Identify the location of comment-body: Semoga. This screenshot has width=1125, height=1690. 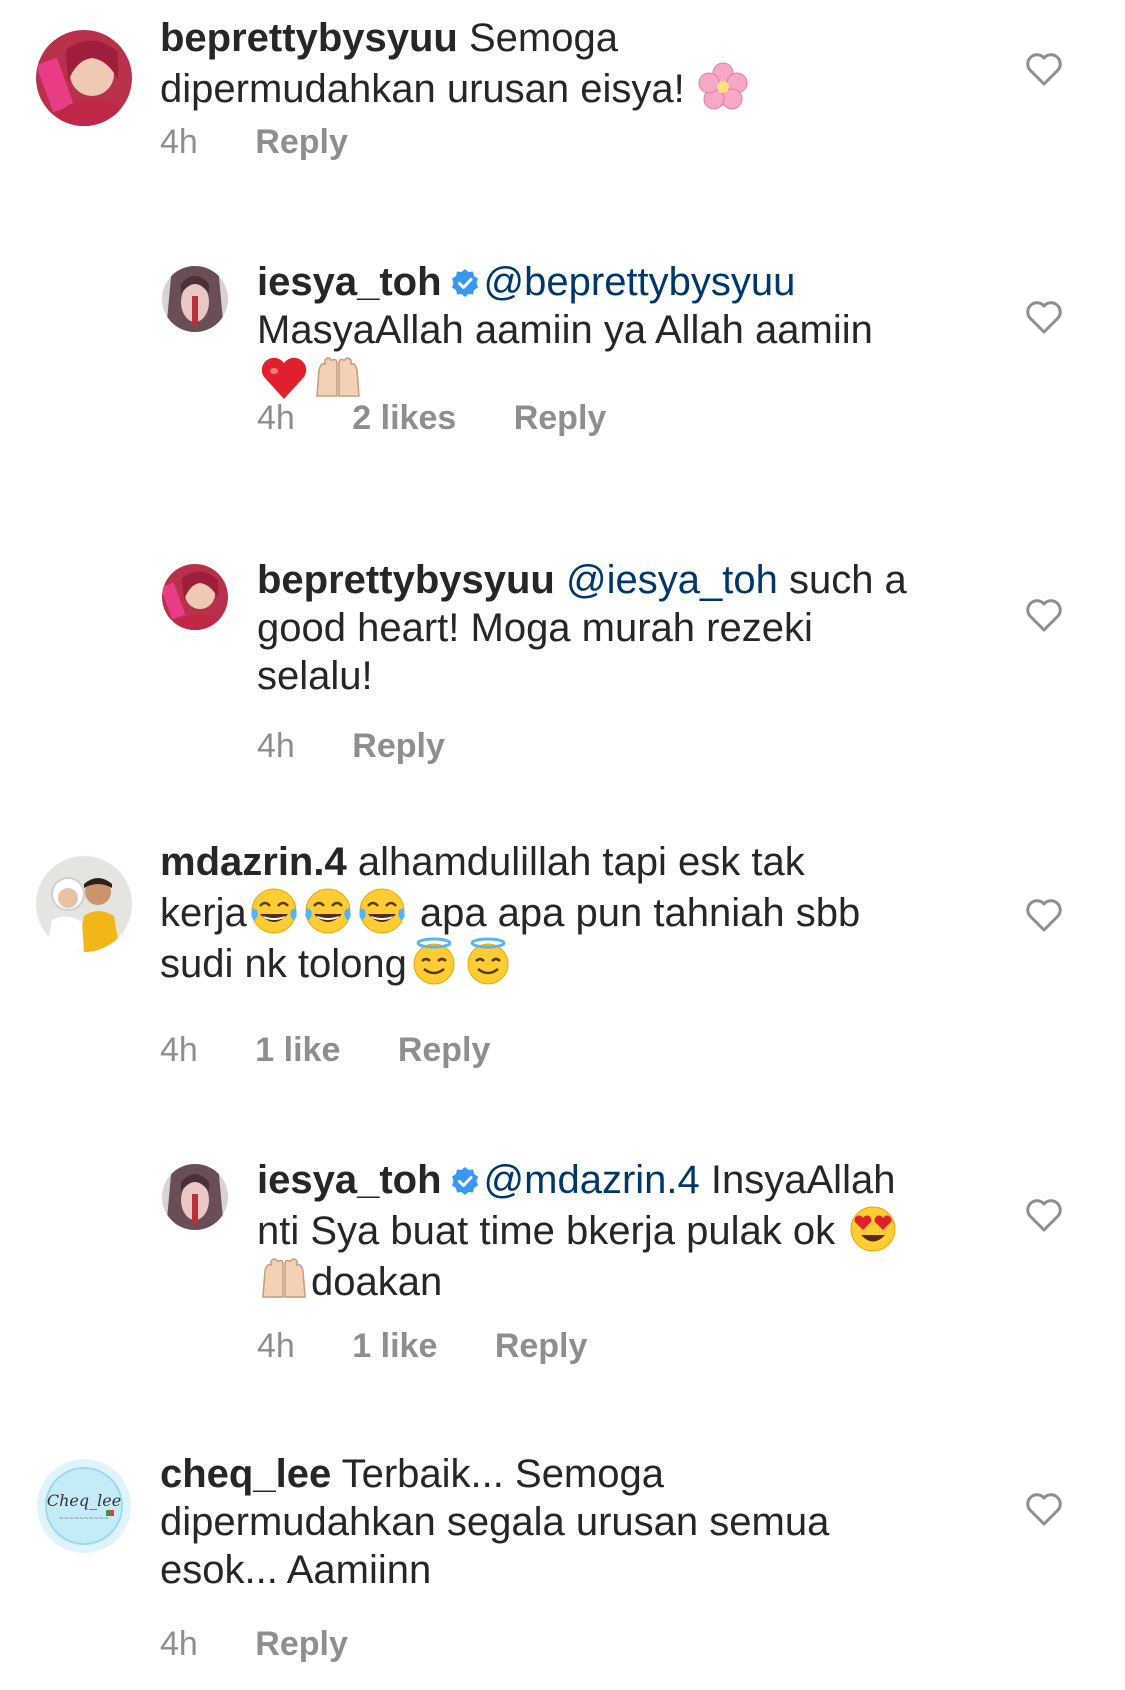
(543, 38).